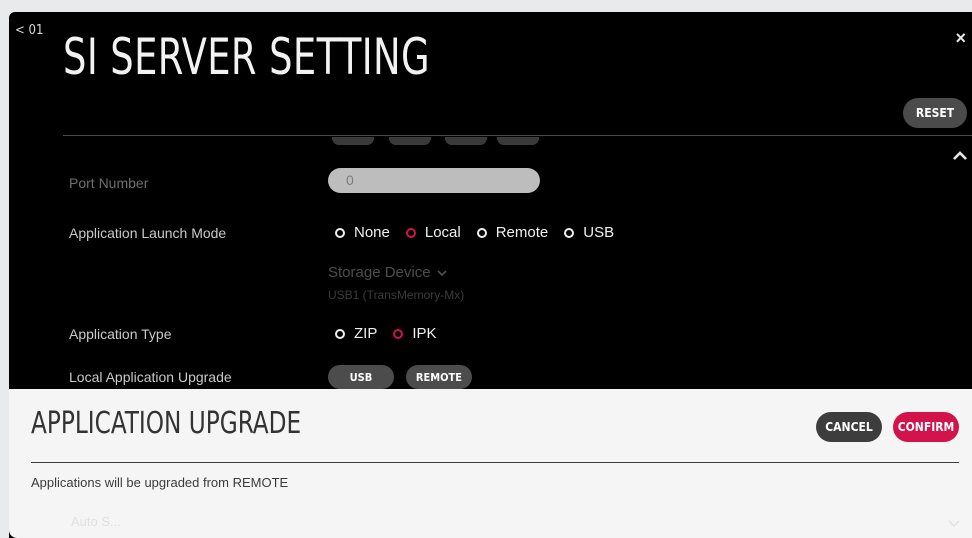  What do you see at coordinates (424, 333) in the screenshot?
I see `radio-label: IPK` at bounding box center [424, 333].